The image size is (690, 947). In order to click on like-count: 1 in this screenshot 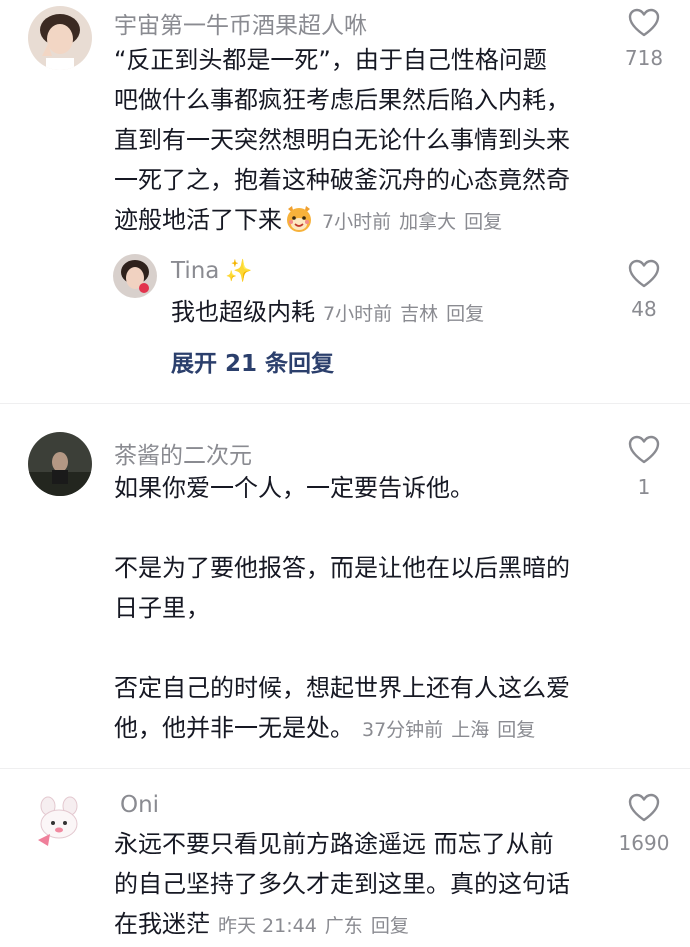, I will do `click(644, 487)`.